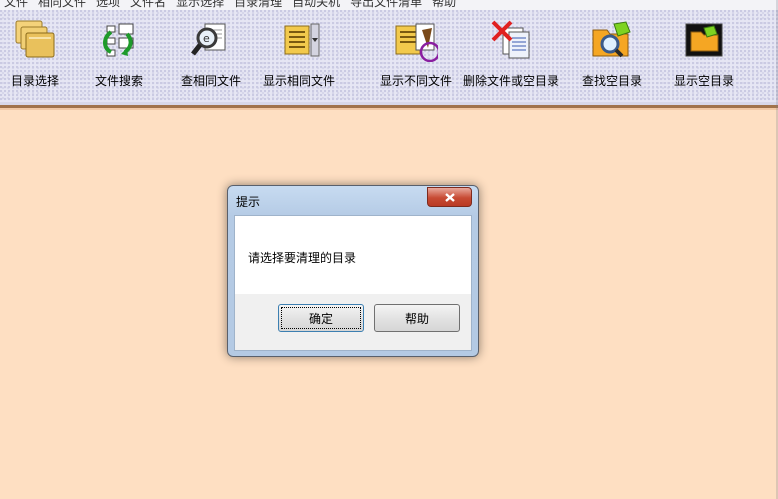  Describe the element at coordinates (511, 81) in the screenshot. I see `delete-files-label: 删除文件或空目录` at that location.